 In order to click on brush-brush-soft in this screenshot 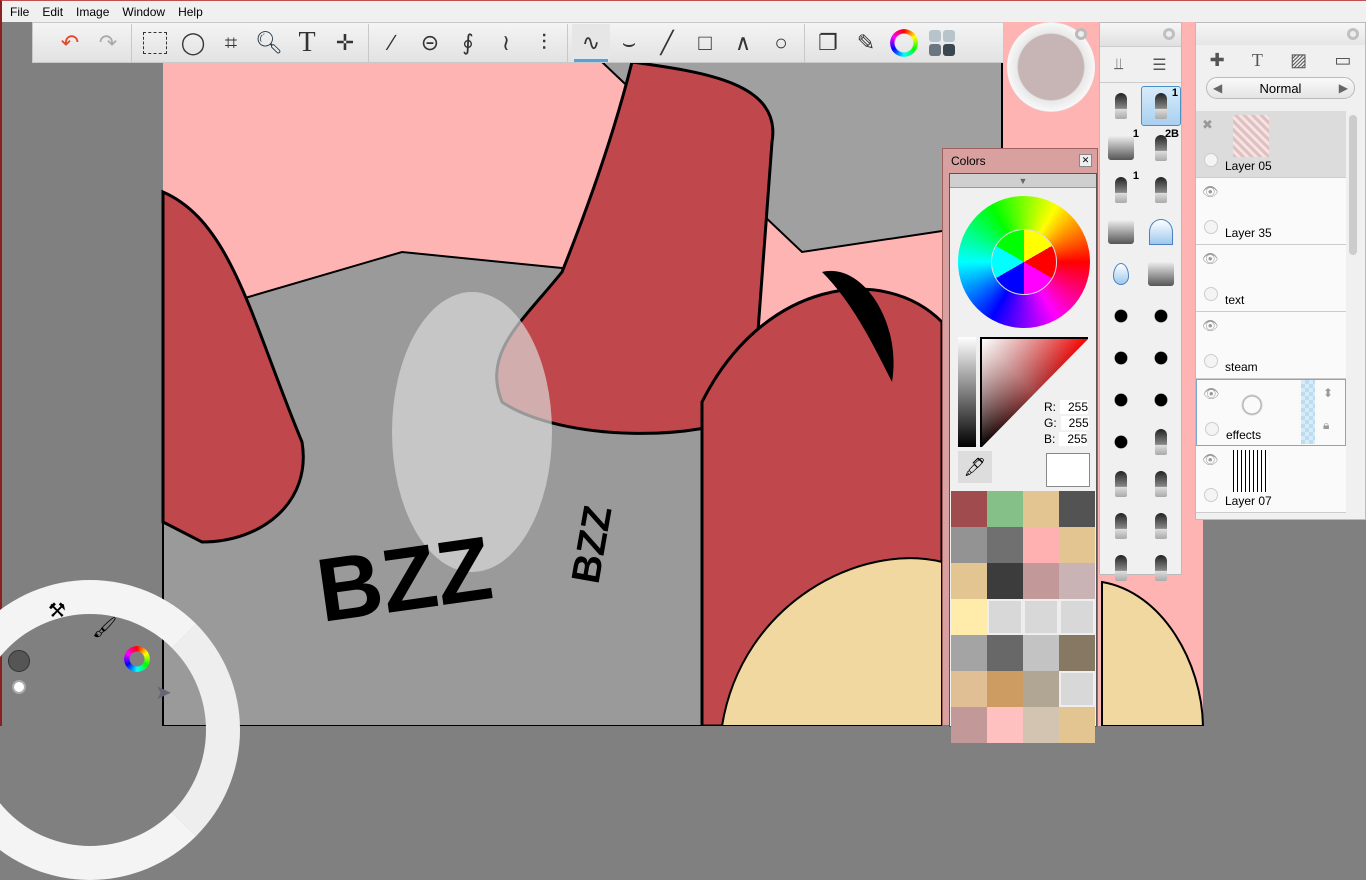, I will do `click(1161, 568)`.